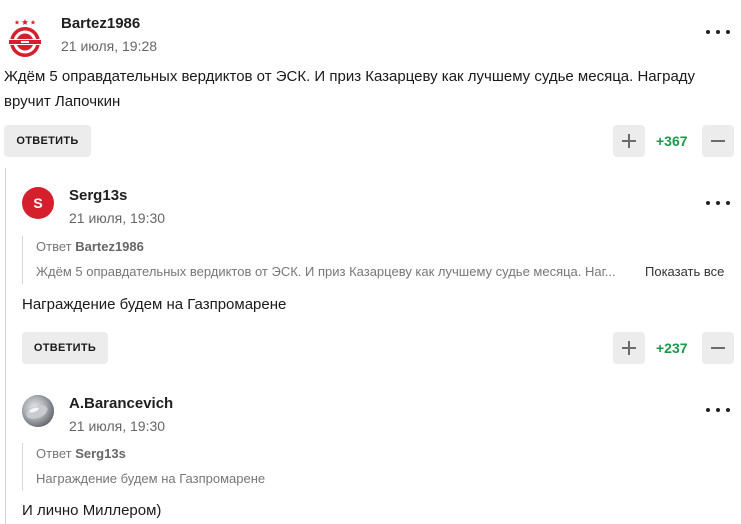  I want to click on comment-author: Serg13s, so click(98, 195).